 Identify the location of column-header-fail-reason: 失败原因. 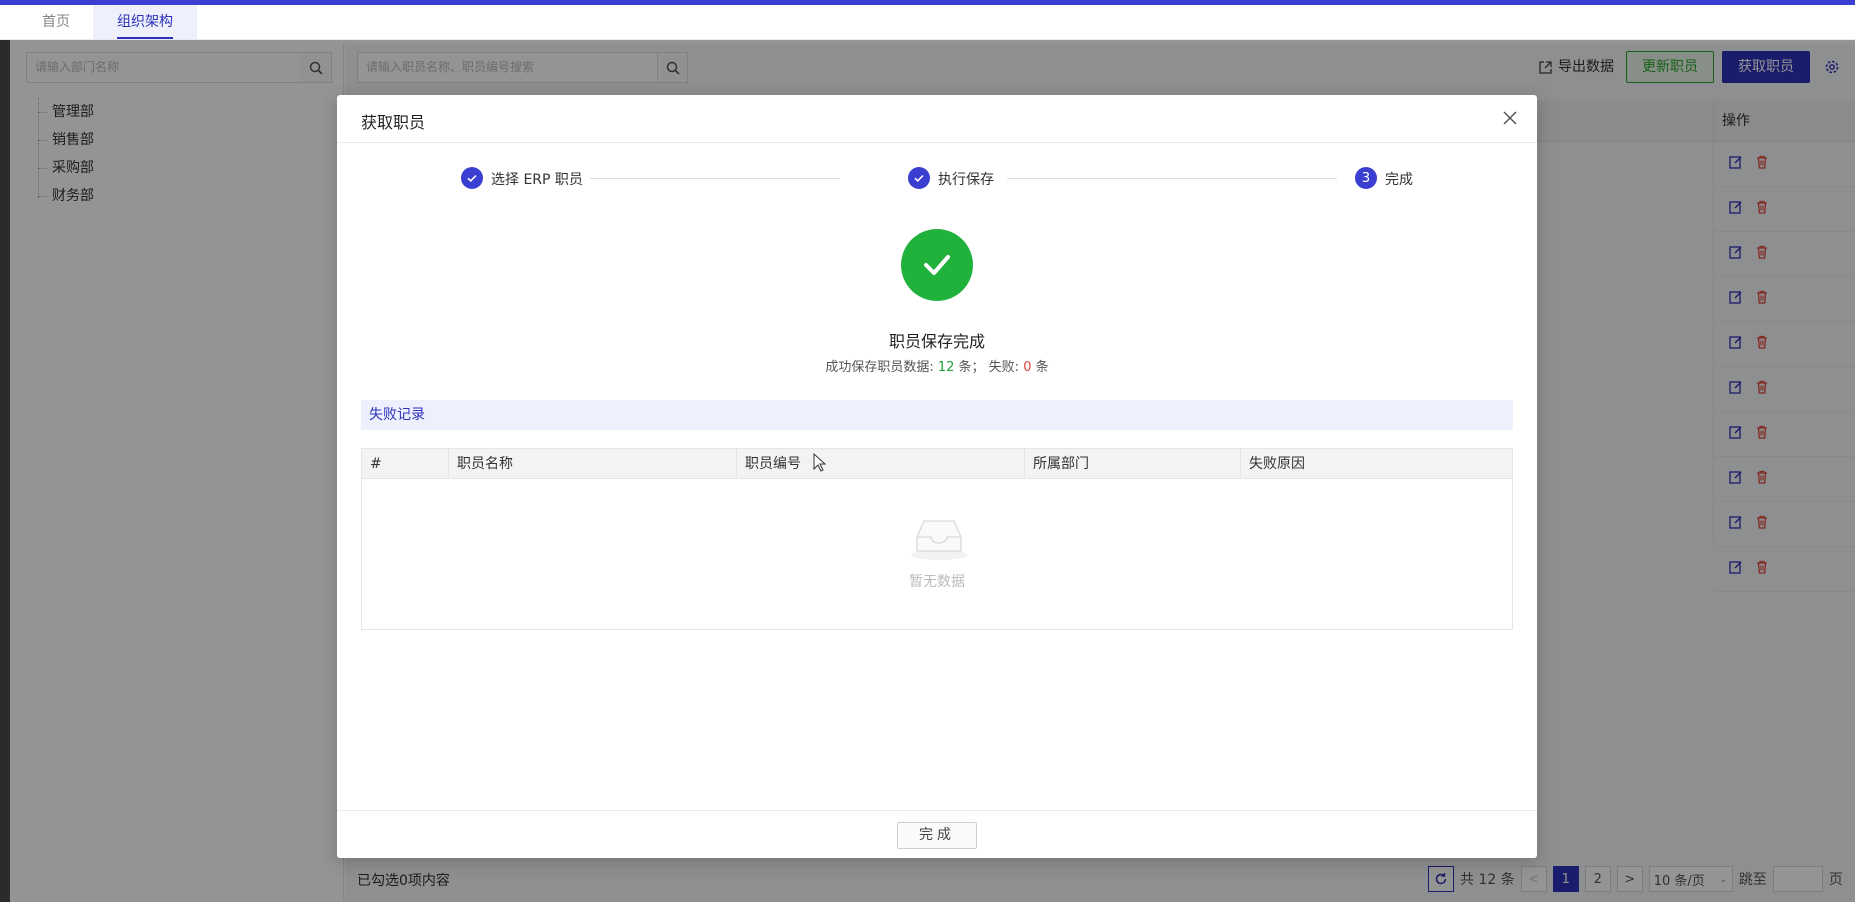
(1277, 464).